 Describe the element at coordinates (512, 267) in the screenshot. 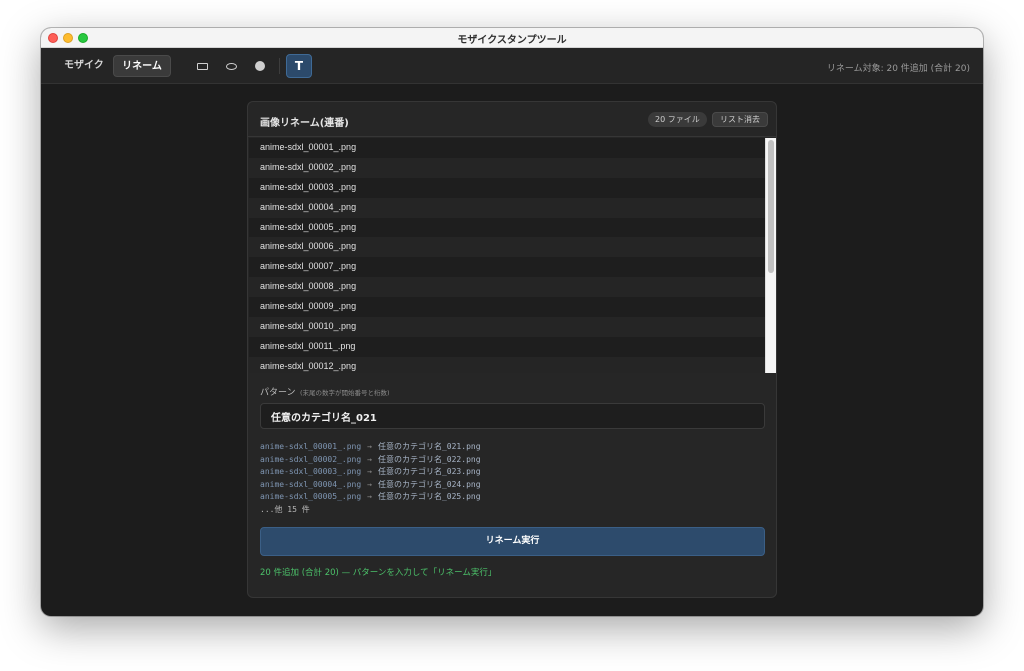

I see `file-list-item: anime-sdxl_00007_.png` at that location.